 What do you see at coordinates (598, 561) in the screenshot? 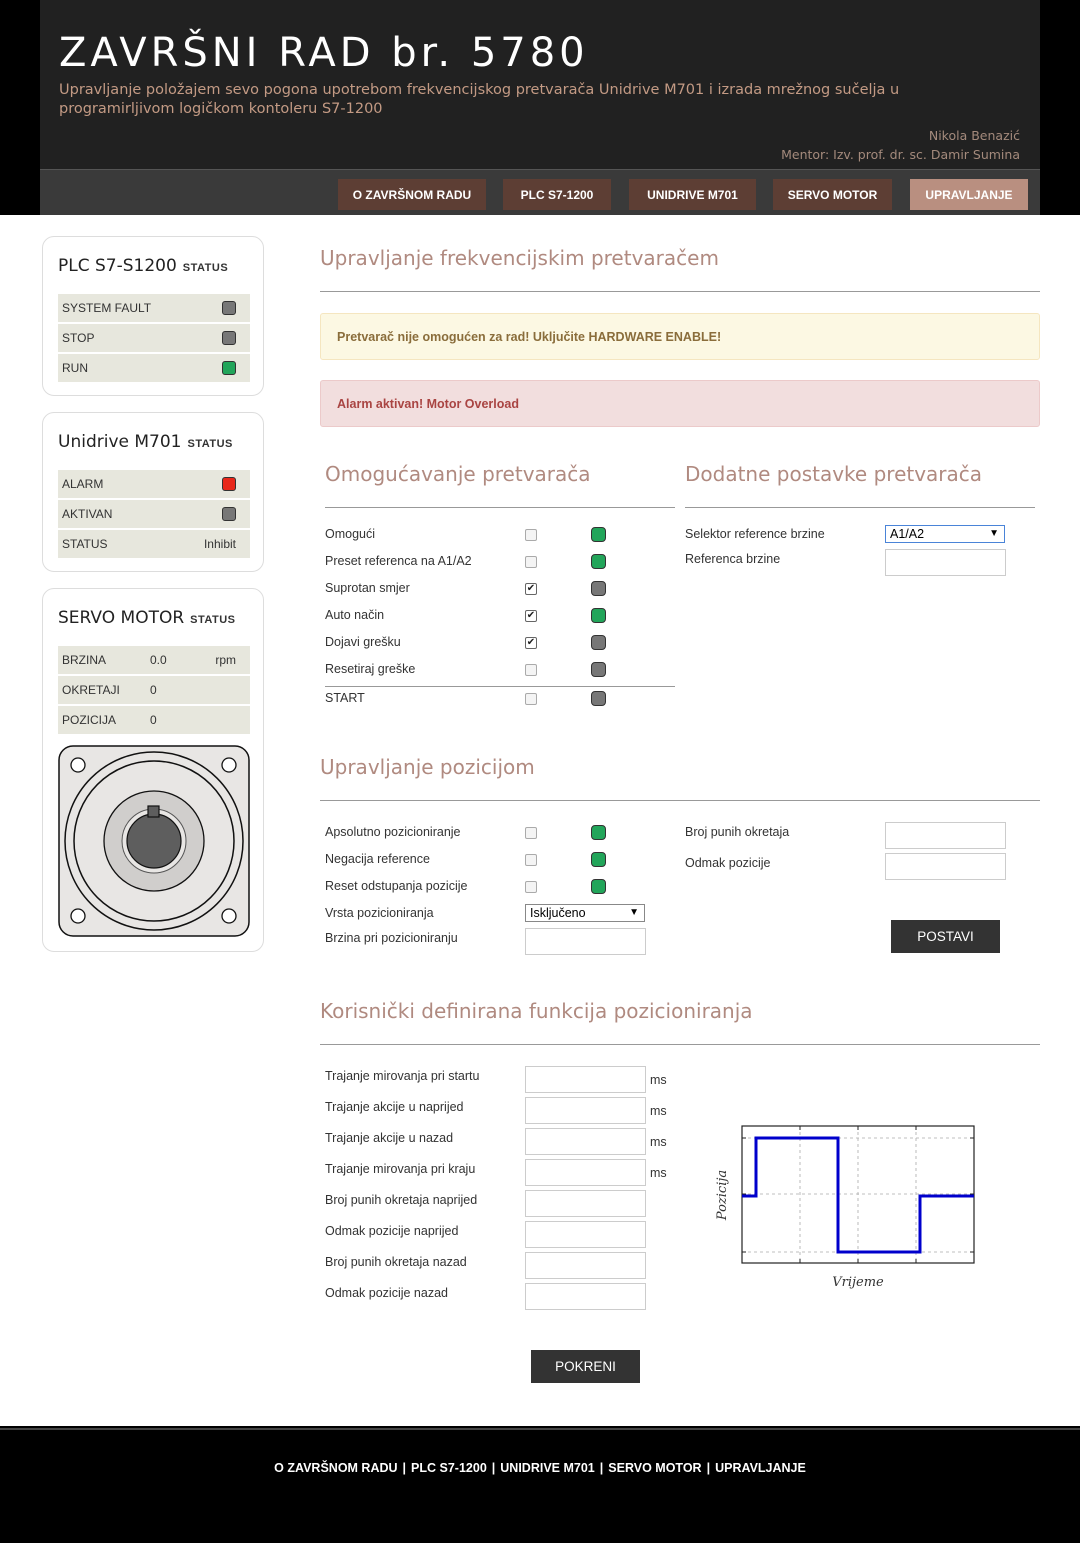
I see `preset-indicator` at bounding box center [598, 561].